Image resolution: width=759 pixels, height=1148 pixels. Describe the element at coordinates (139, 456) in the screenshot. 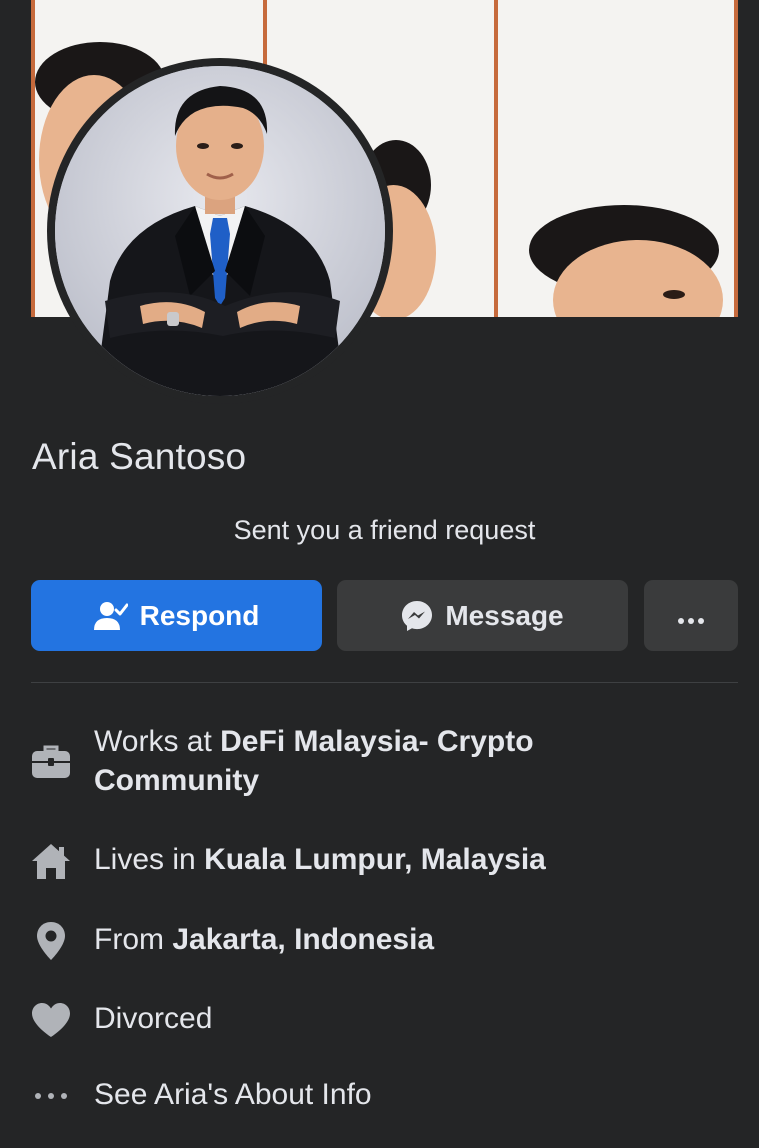

I see `profile-name: Aria Santoso` at that location.